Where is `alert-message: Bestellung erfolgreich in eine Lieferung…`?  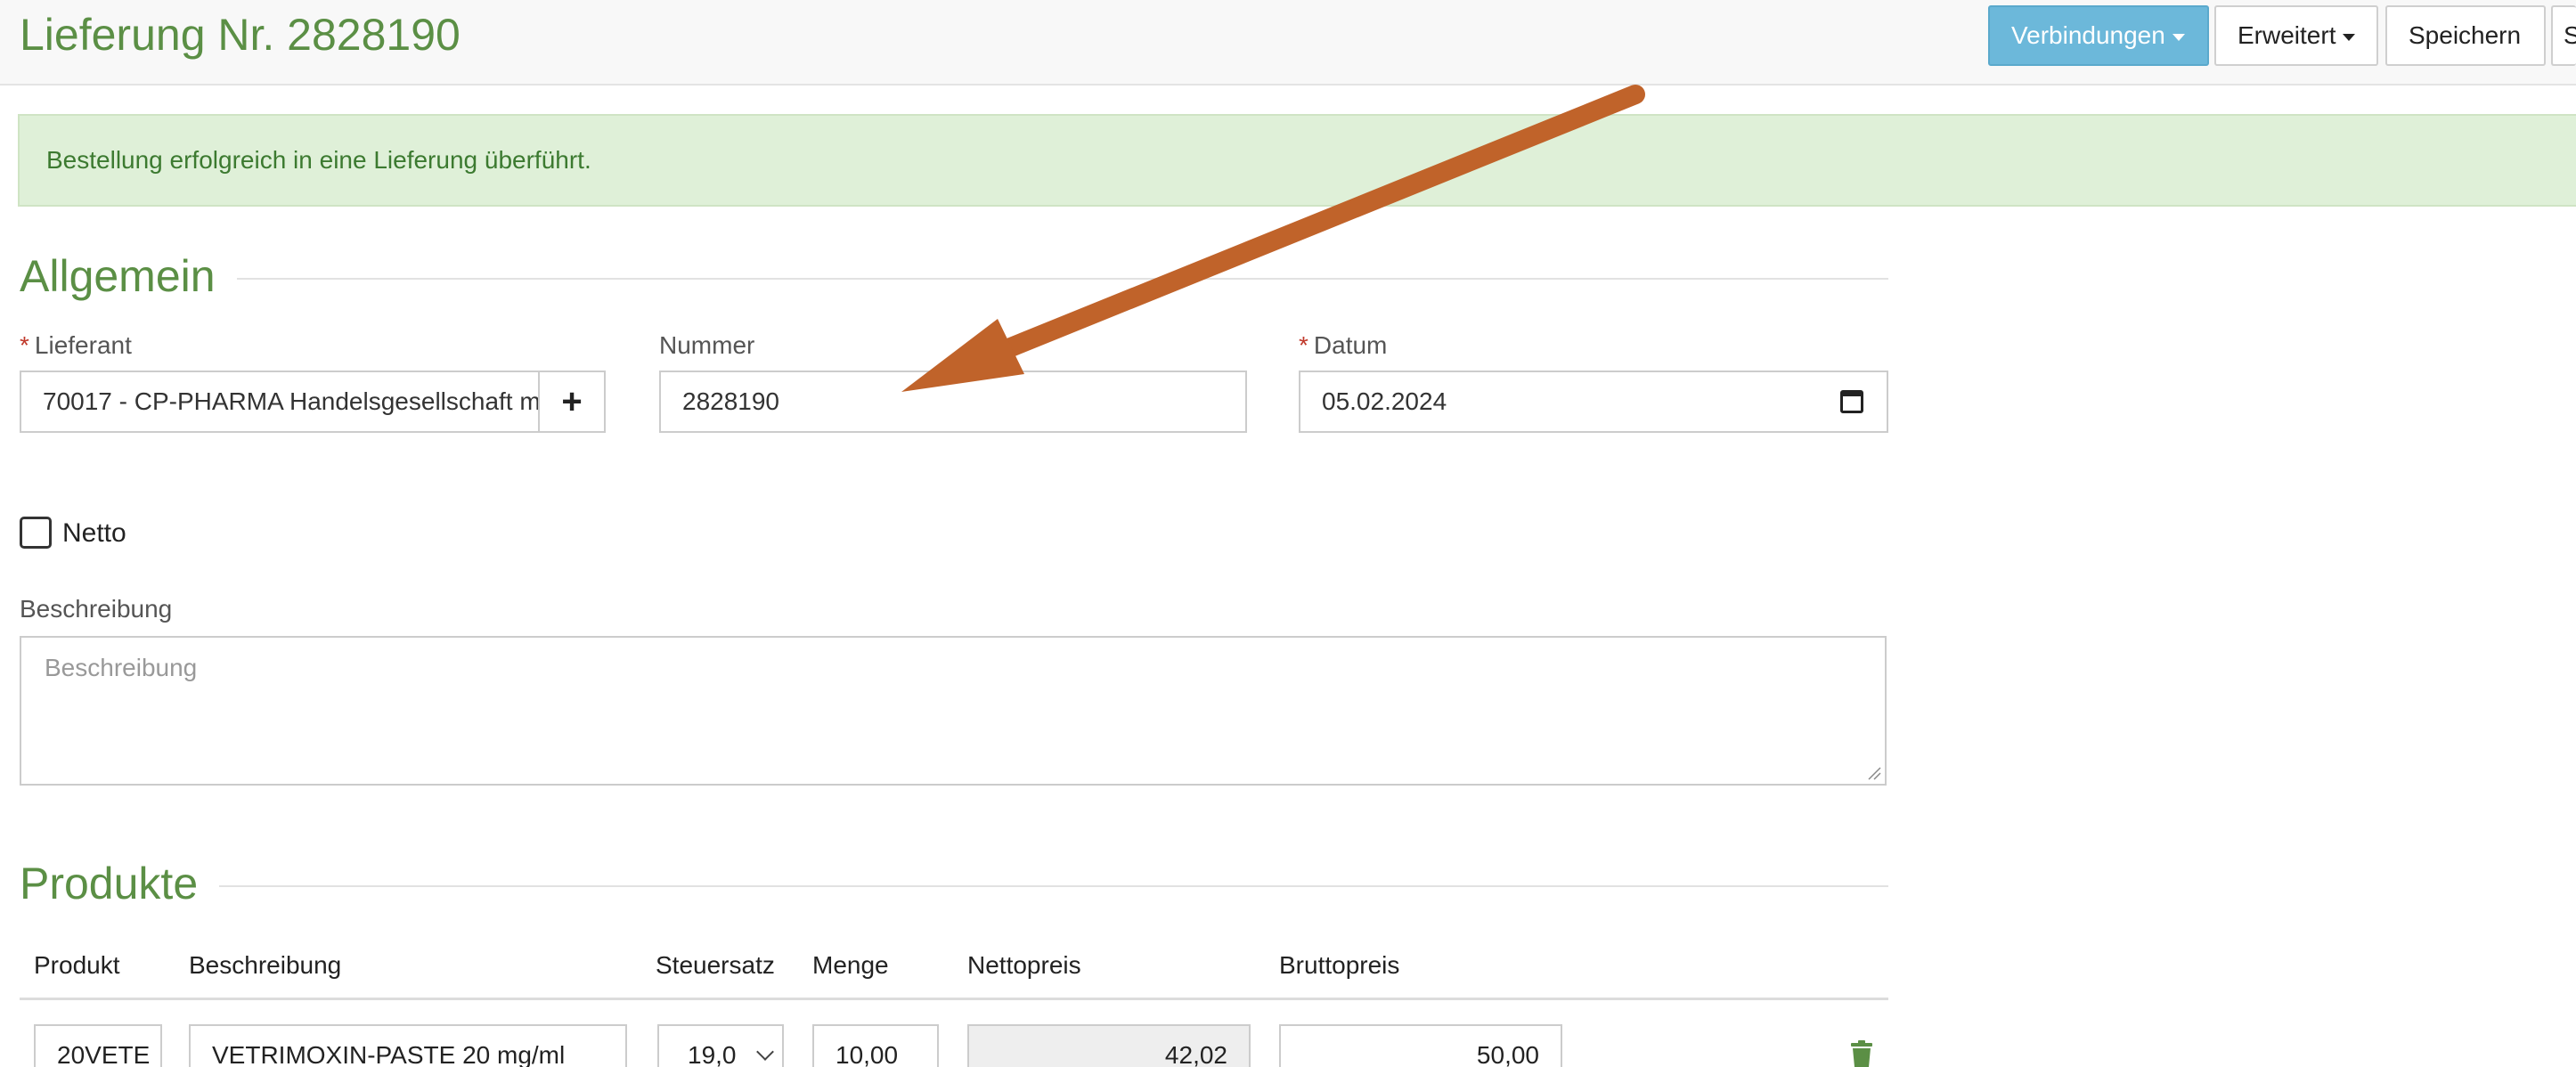
alert-message: Bestellung erfolgreich in eine Lieferung… is located at coordinates (319, 160).